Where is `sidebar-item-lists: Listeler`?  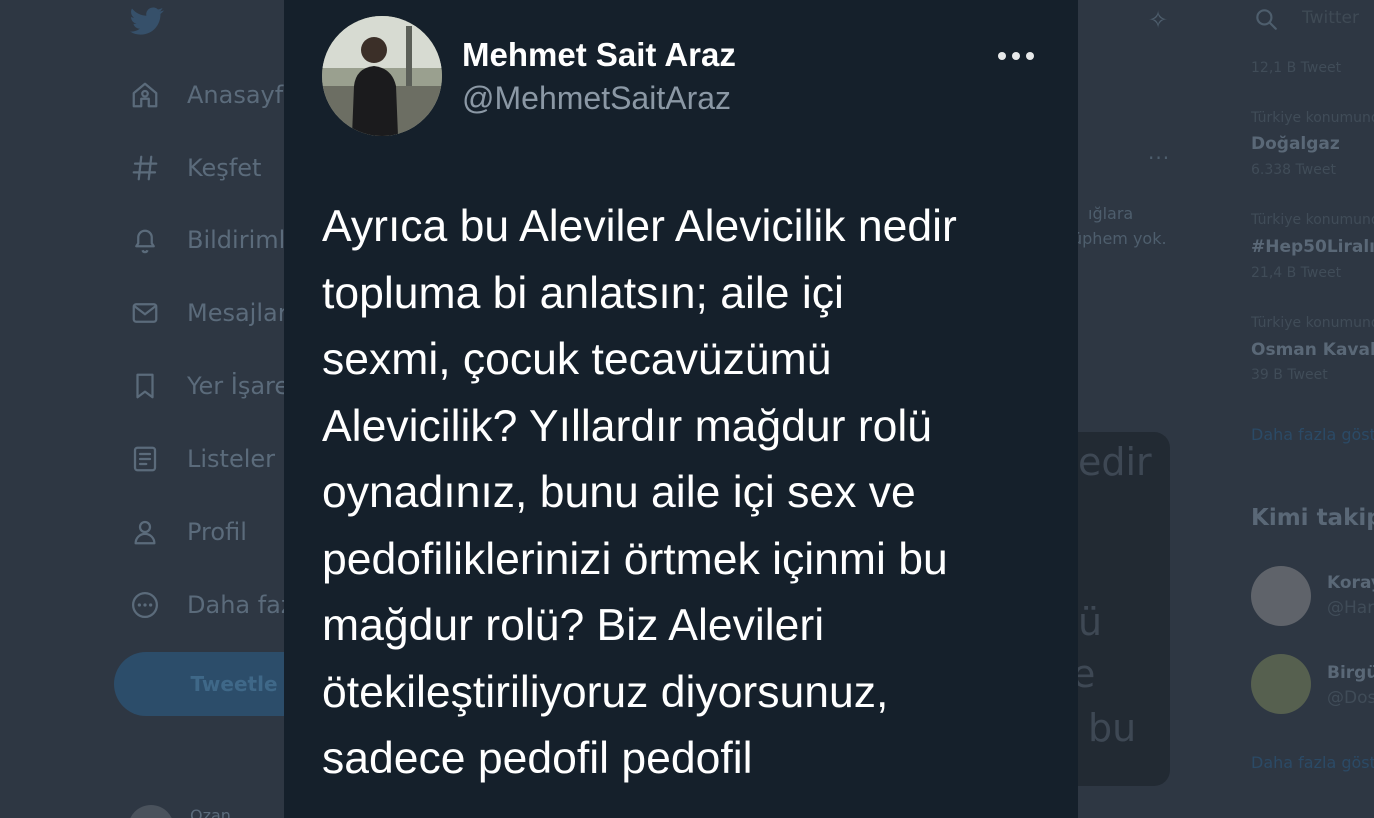
sidebar-item-lists: Listeler is located at coordinates (201, 459).